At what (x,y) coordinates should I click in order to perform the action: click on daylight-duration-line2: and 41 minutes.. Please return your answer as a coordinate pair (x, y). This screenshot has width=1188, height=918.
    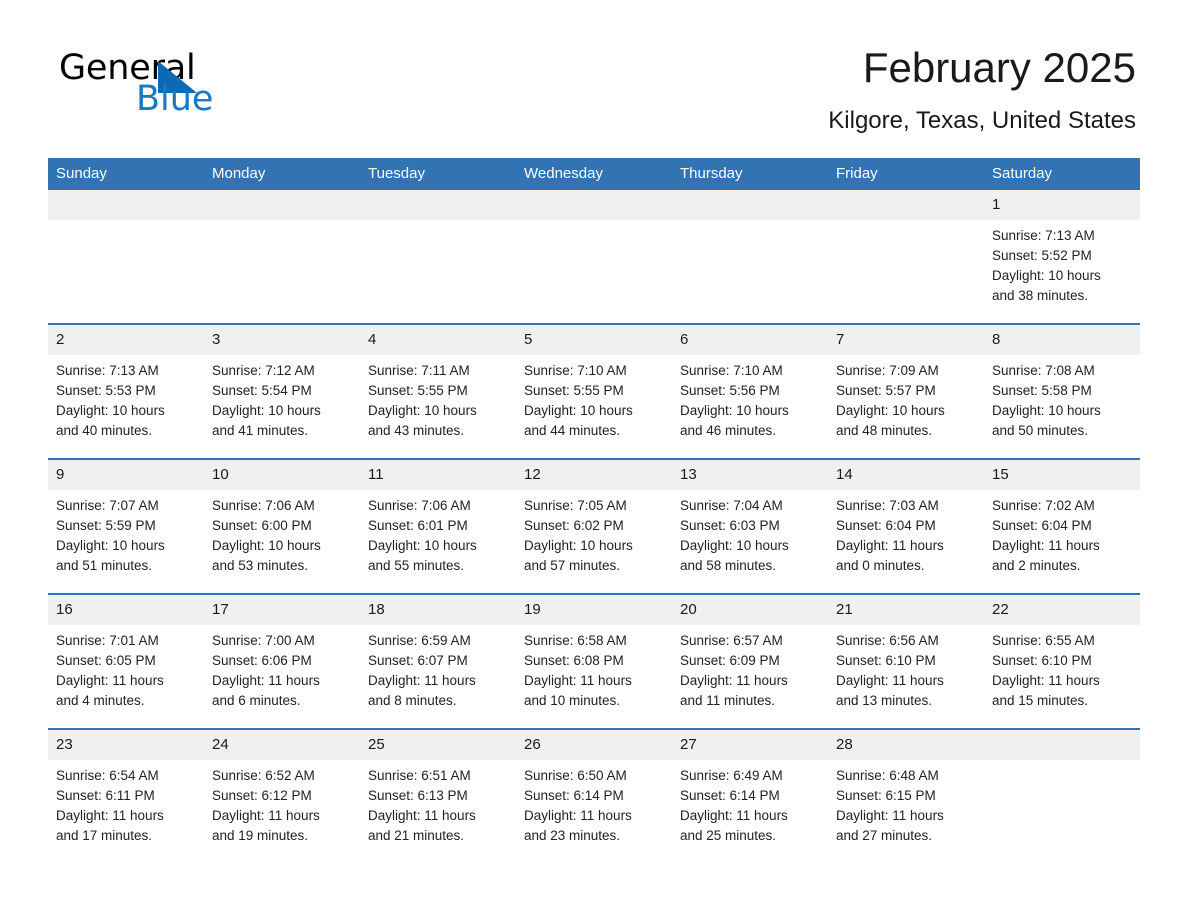
    Looking at the image, I should click on (260, 430).